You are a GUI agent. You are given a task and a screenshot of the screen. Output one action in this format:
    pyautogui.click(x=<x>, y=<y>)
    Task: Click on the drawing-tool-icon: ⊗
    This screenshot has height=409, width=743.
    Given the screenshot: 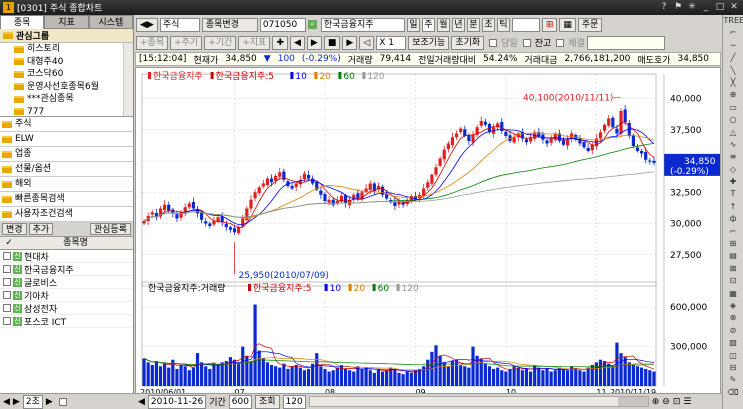 What is the action you would take?
    pyautogui.click(x=733, y=317)
    